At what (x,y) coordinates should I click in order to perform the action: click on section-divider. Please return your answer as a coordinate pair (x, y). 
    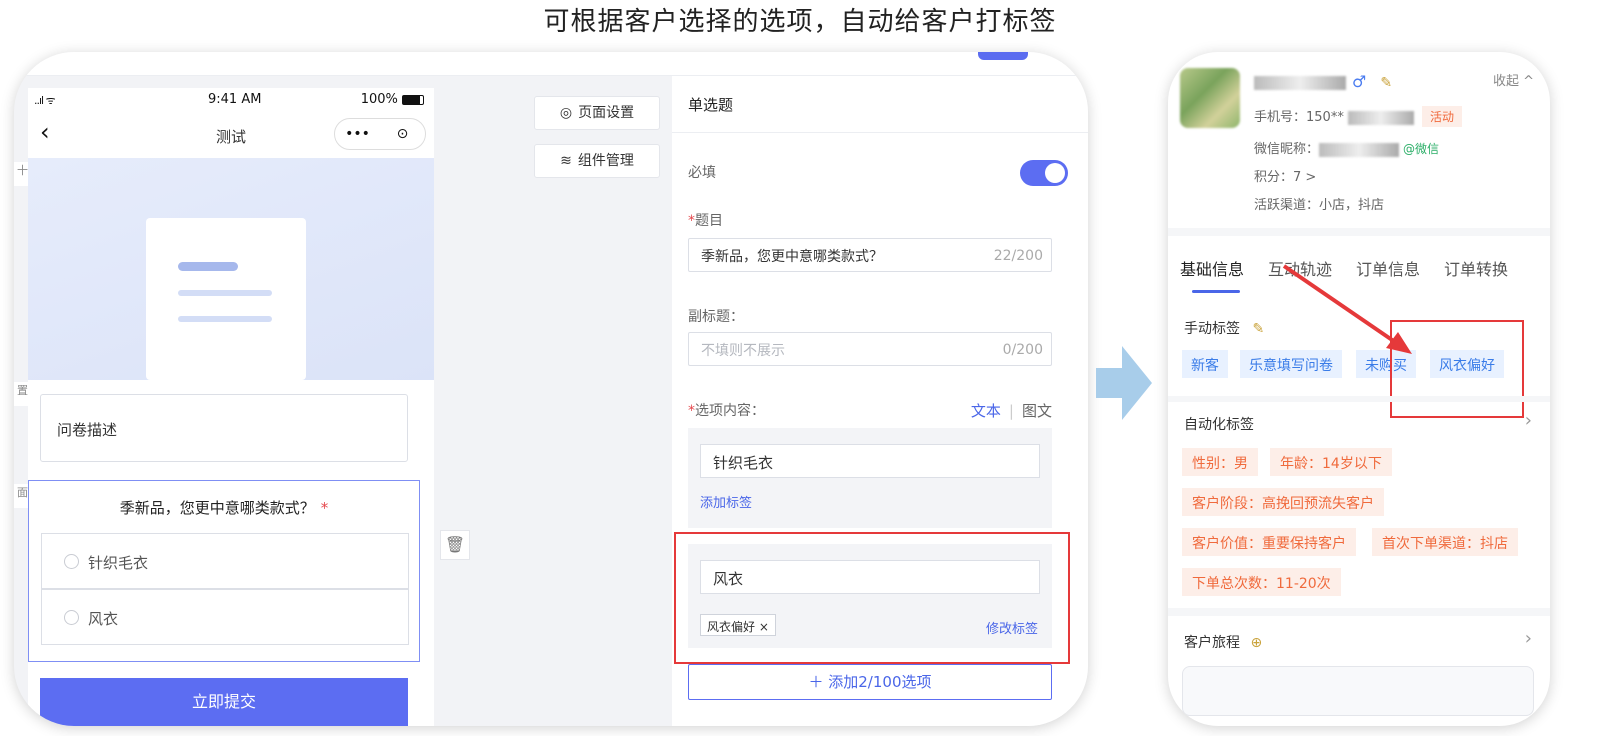
    Looking at the image, I should click on (1359, 612).